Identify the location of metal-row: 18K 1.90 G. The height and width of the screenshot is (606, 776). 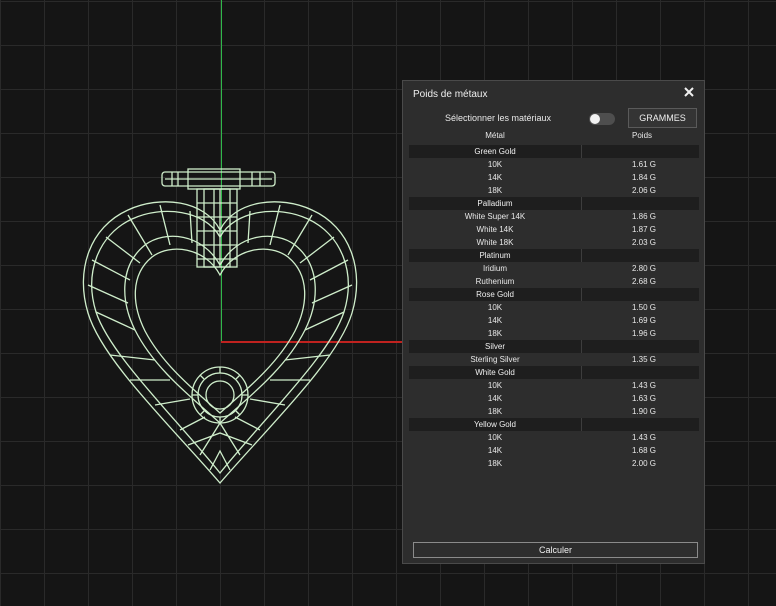
(554, 411).